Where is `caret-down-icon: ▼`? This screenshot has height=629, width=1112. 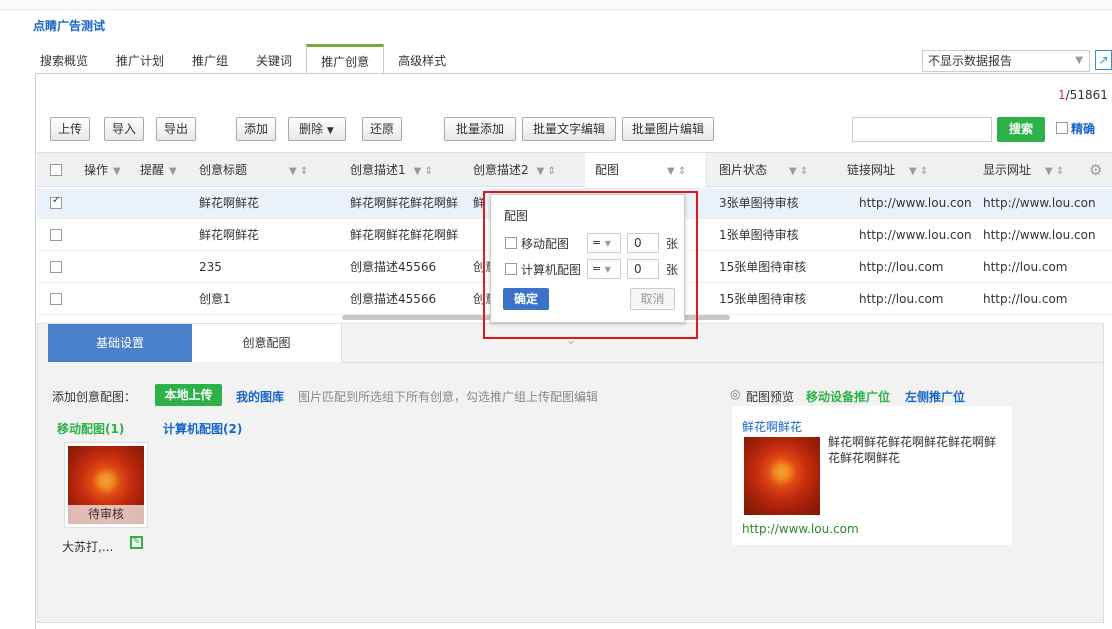 caret-down-icon: ▼ is located at coordinates (330, 131).